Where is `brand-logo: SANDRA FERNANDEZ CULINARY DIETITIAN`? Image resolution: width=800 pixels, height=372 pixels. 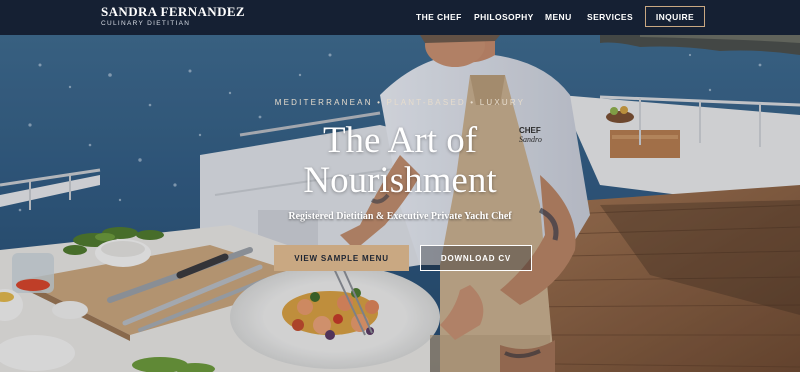
brand-logo: SANDRA FERNANDEZ CULINARY DIETITIAN is located at coordinates (173, 16).